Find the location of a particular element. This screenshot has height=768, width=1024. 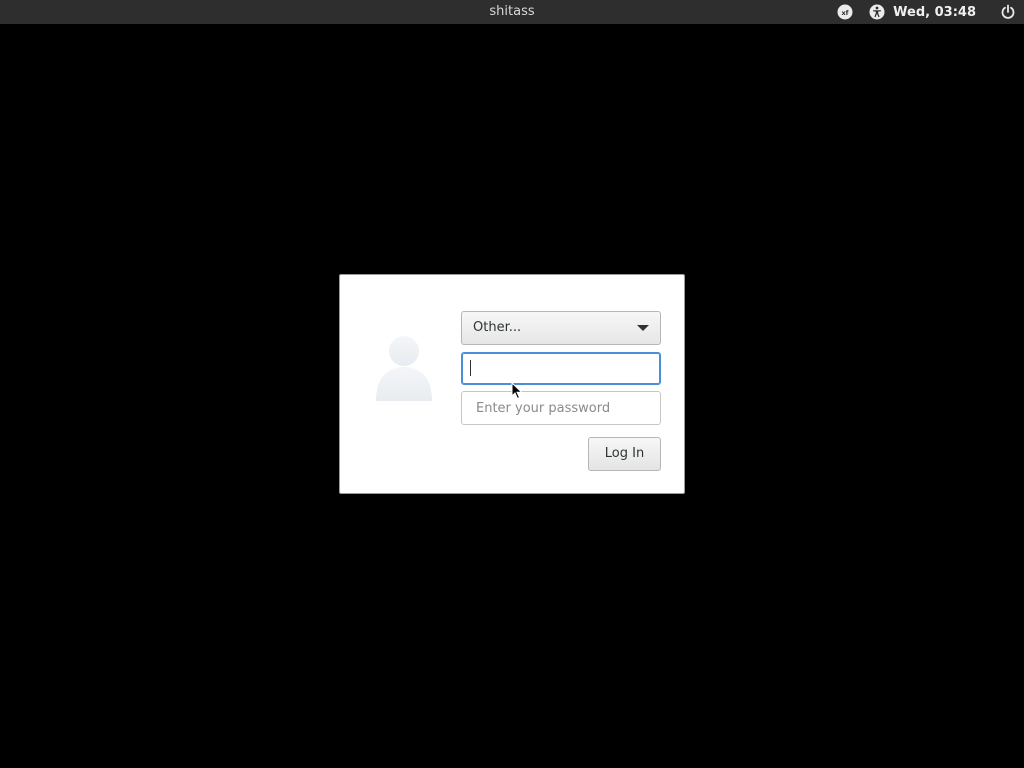

clock: Wed, 03:48 is located at coordinates (934, 12).